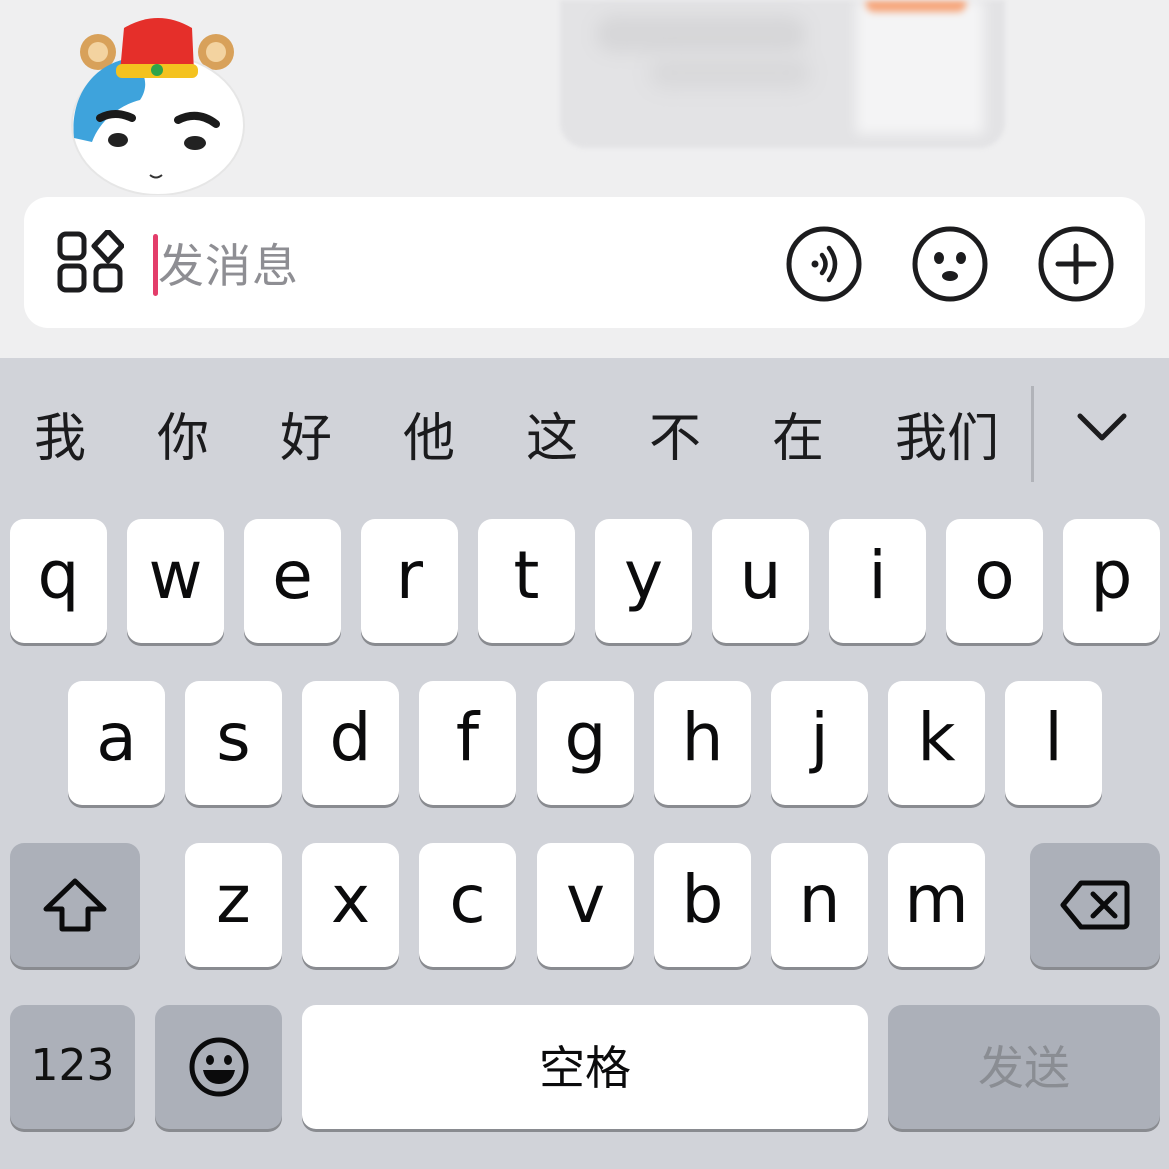  What do you see at coordinates (1111, 575) in the screenshot?
I see `key-label: p` at bounding box center [1111, 575].